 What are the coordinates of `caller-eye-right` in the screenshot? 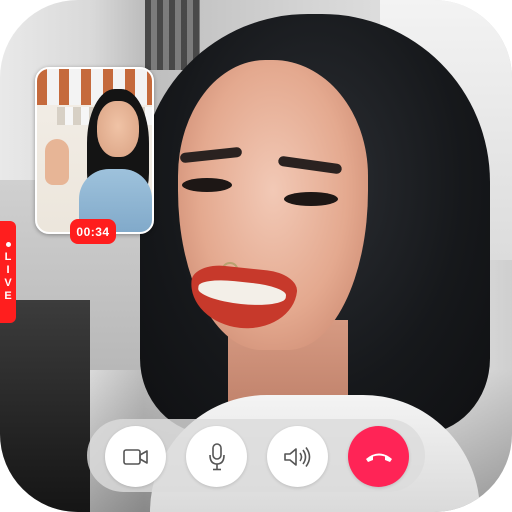 It's located at (311, 199).